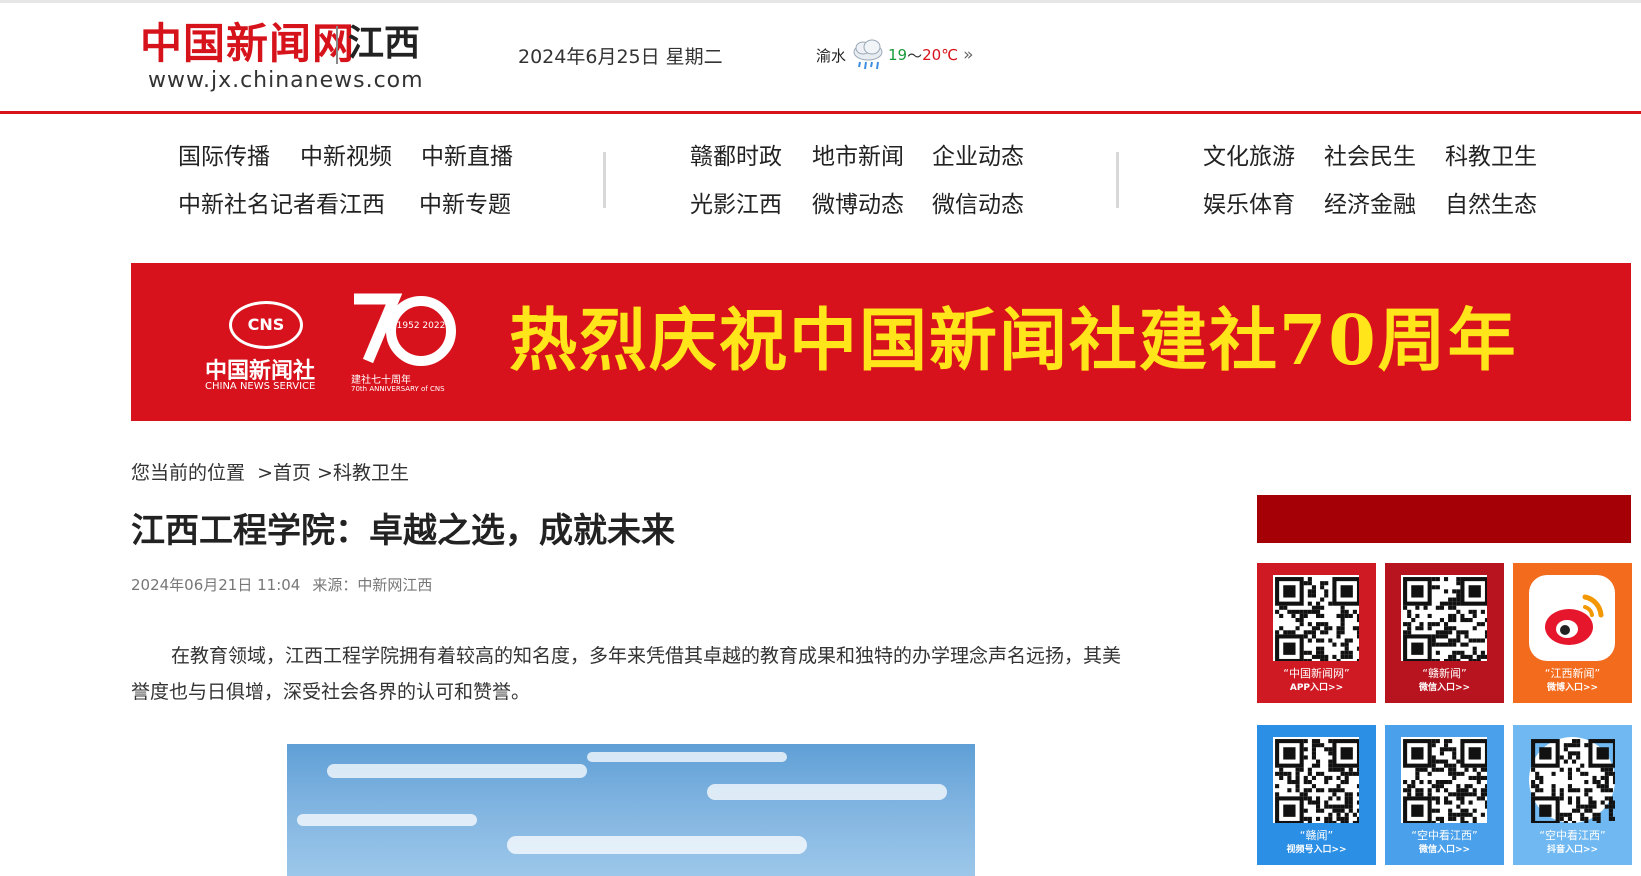 The width and height of the screenshot is (1641, 876). I want to click on article-image, so click(631, 810).